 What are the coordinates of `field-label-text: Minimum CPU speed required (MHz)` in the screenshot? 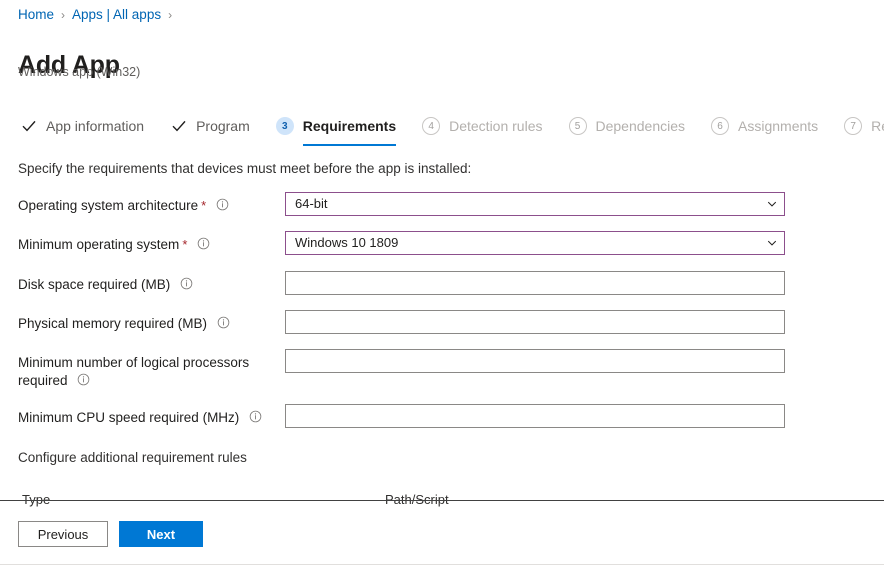 It's located at (129, 417).